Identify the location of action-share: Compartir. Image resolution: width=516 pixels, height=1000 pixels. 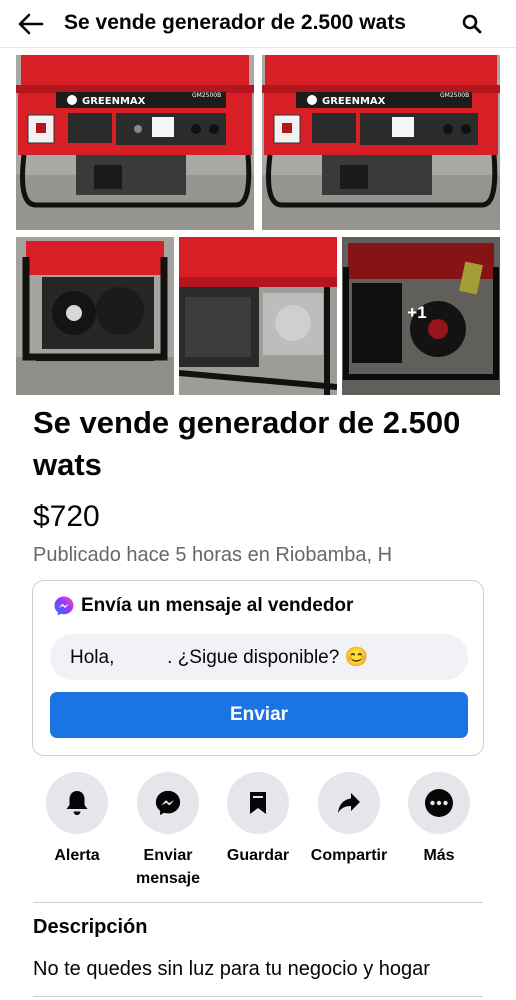
(349, 819).